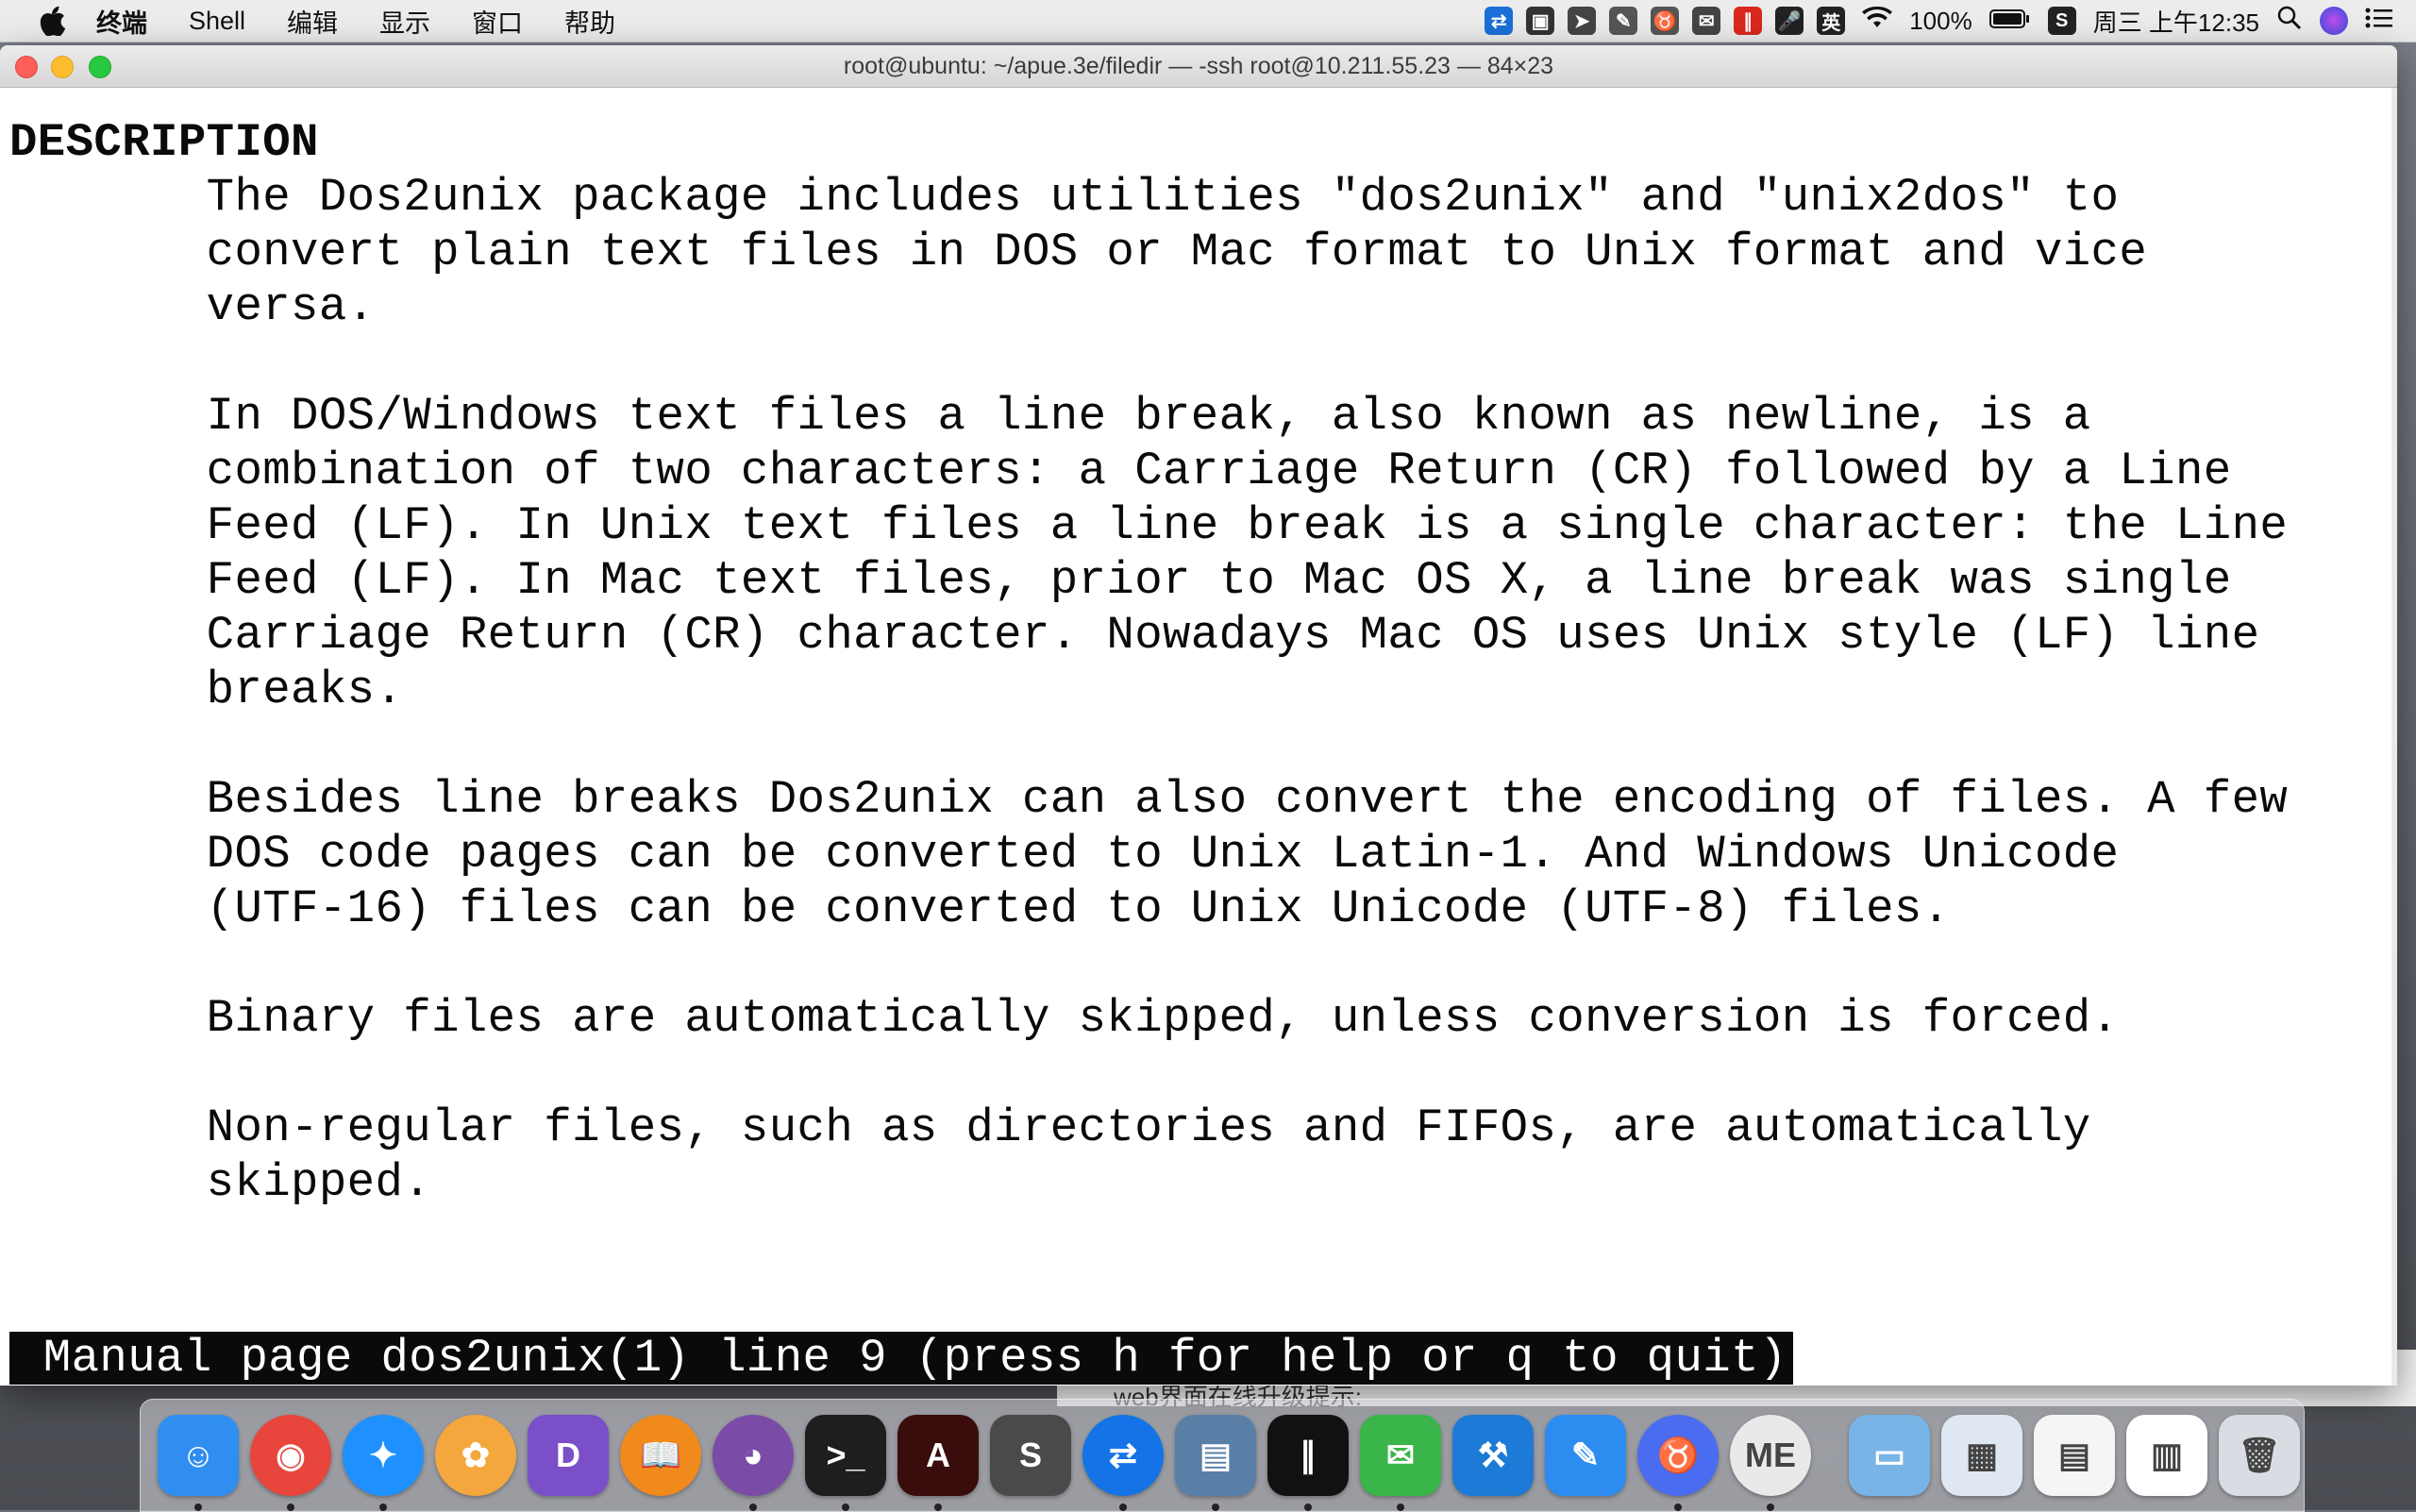 The image size is (2416, 1512). I want to click on finder-icon: ☺, so click(198, 1463).